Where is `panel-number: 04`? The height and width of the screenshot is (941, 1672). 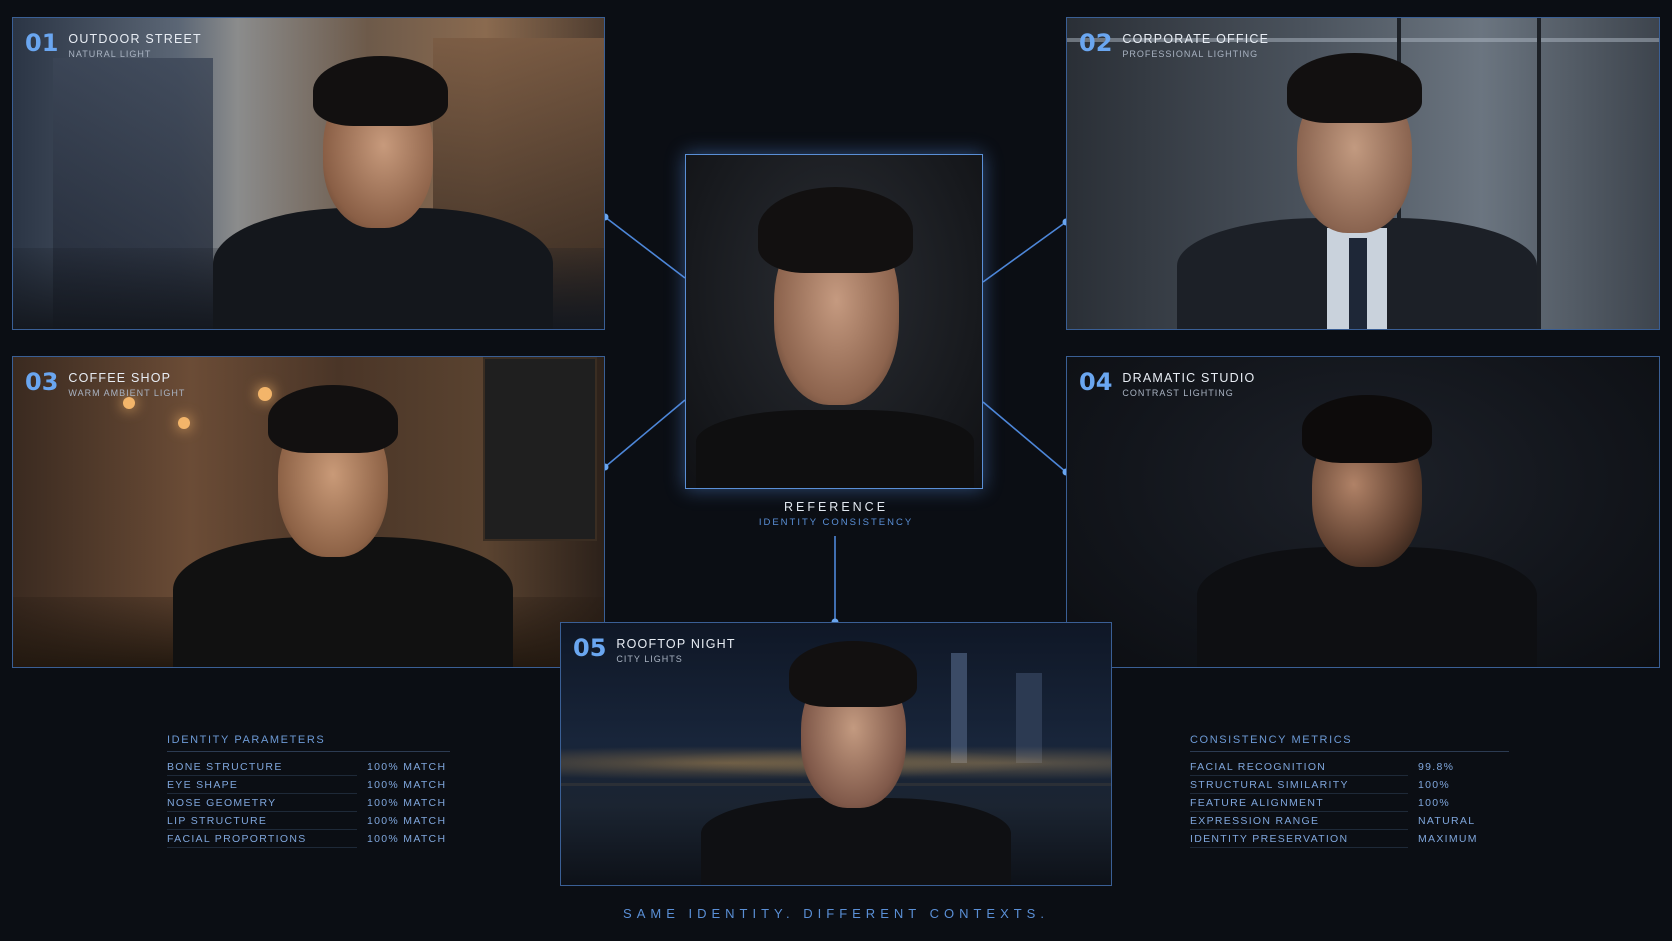
panel-number: 04 is located at coordinates (1096, 382).